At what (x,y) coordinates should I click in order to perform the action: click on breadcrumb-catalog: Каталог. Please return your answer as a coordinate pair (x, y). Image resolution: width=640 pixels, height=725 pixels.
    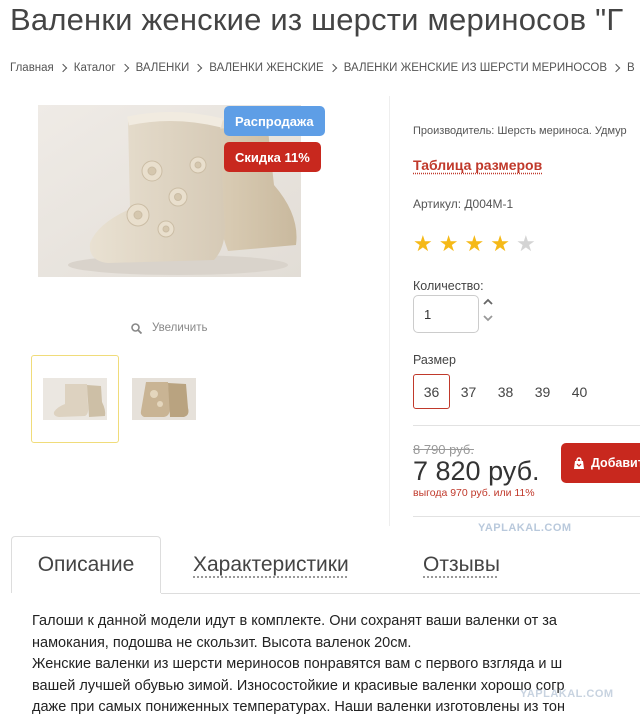
    Looking at the image, I should click on (95, 68).